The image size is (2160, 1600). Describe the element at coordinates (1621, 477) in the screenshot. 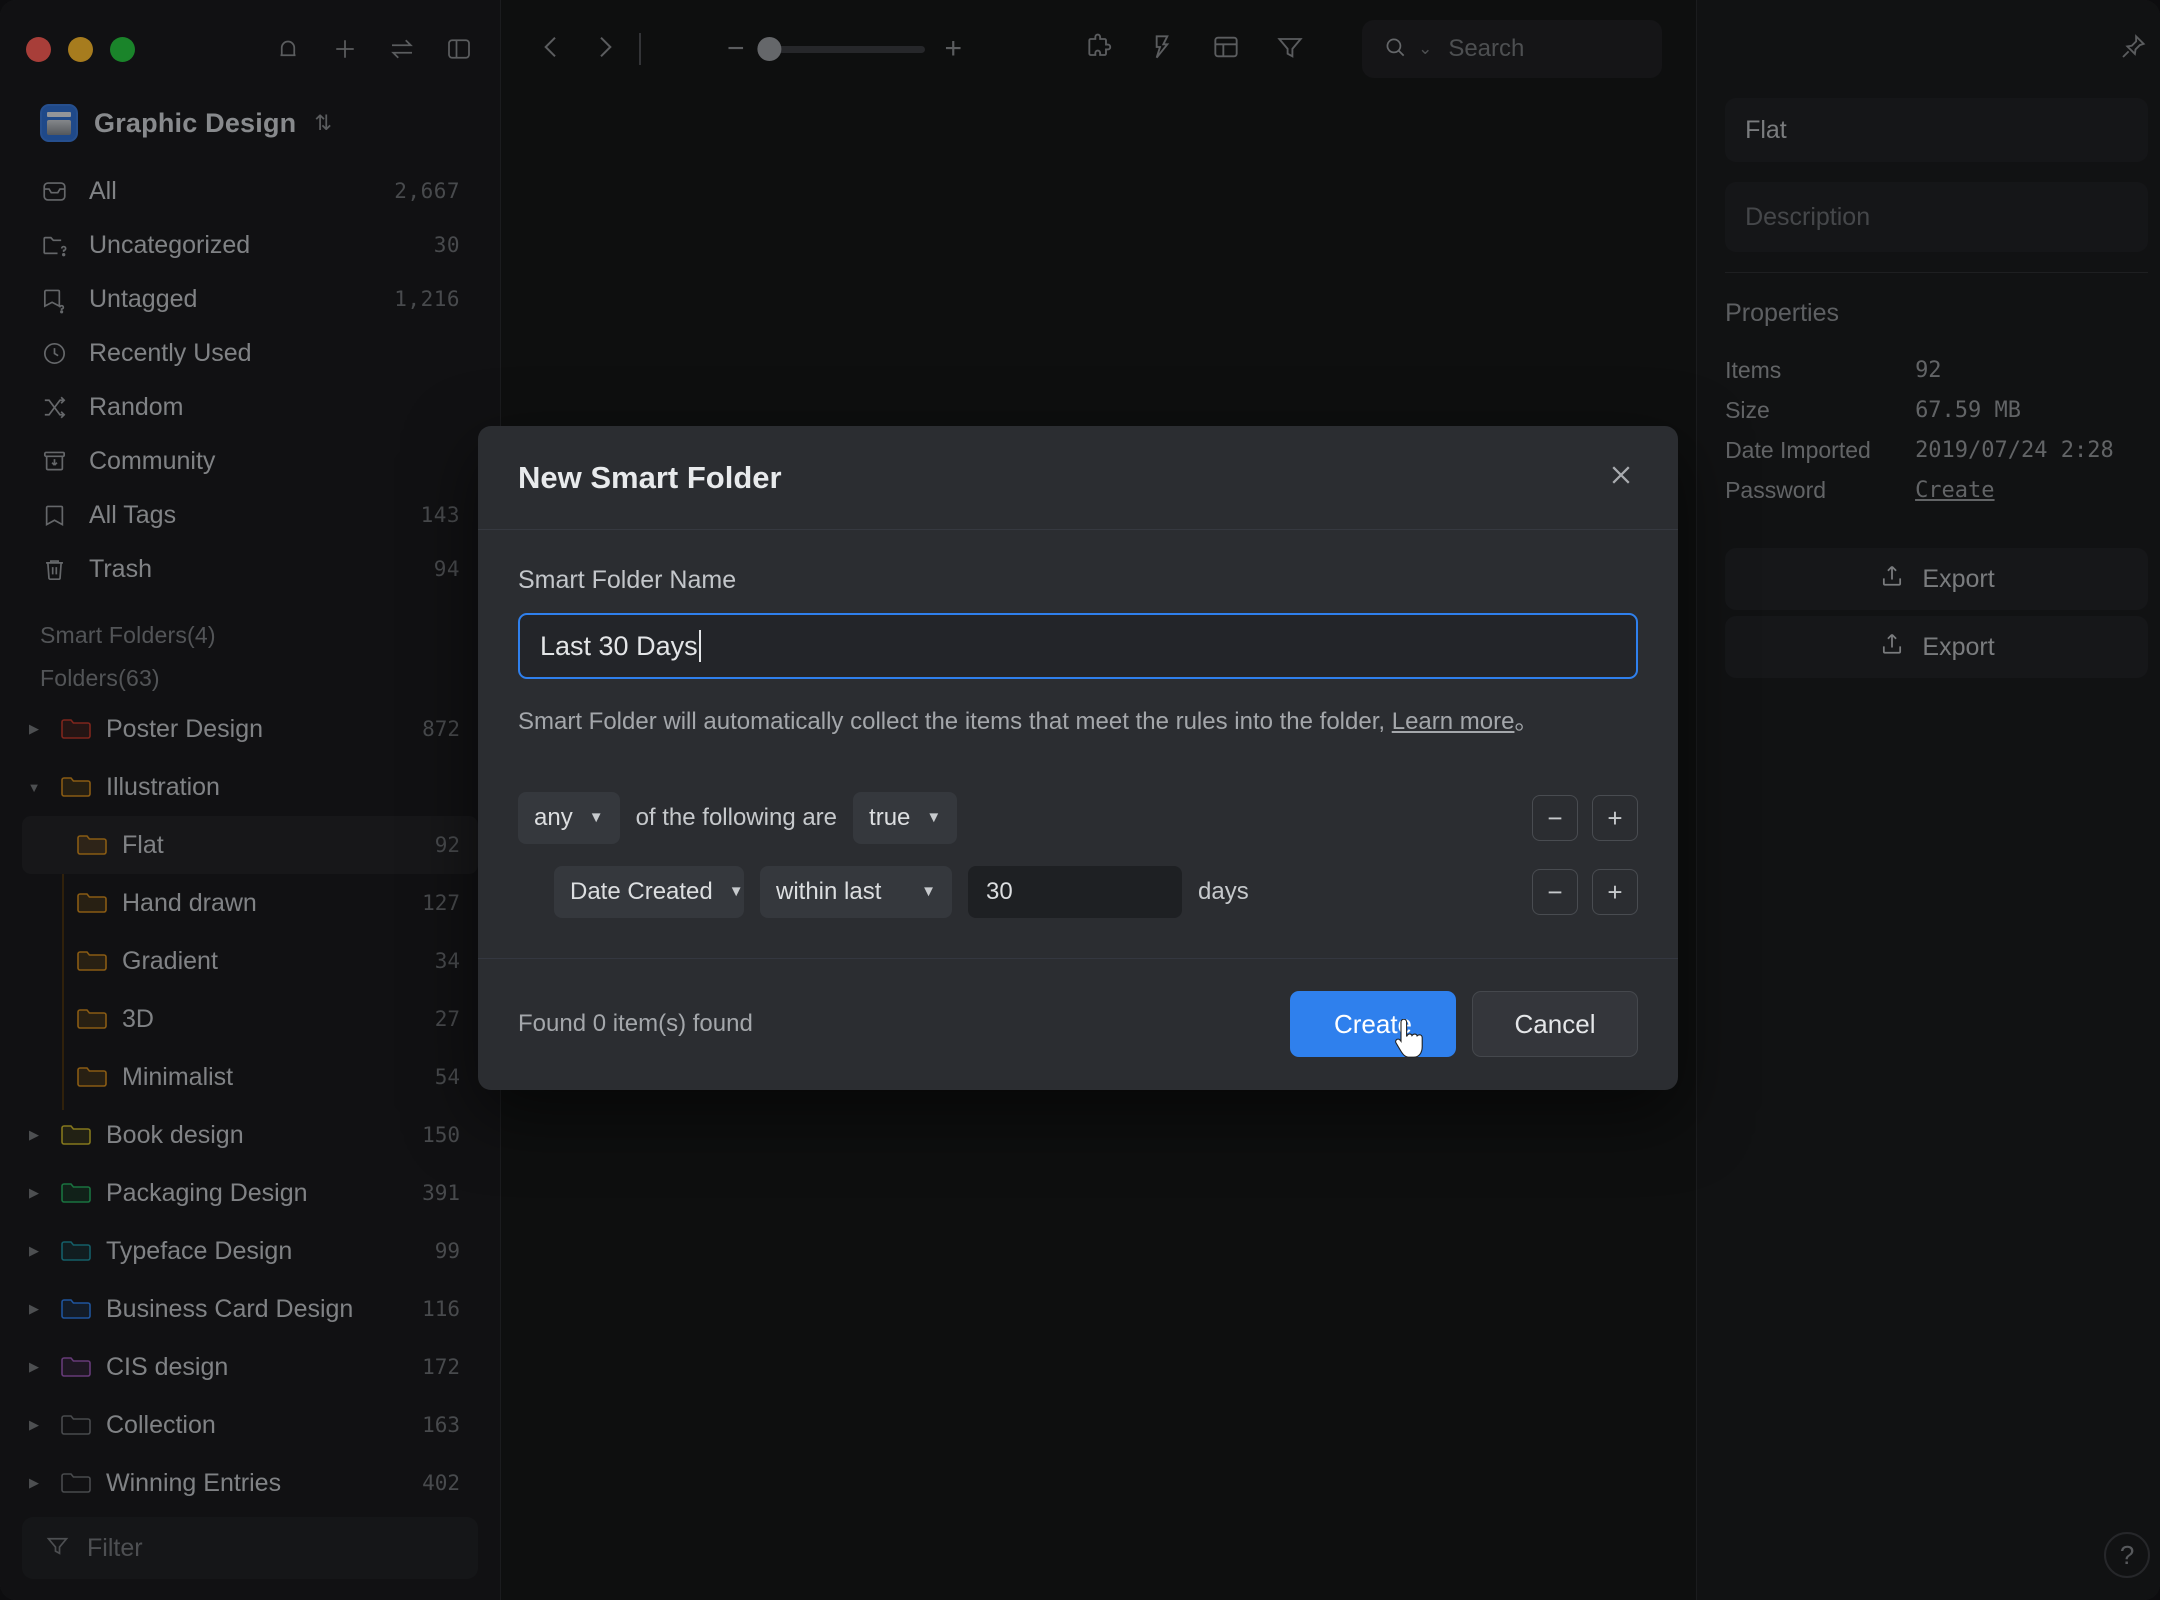

I see `close-icon` at that location.